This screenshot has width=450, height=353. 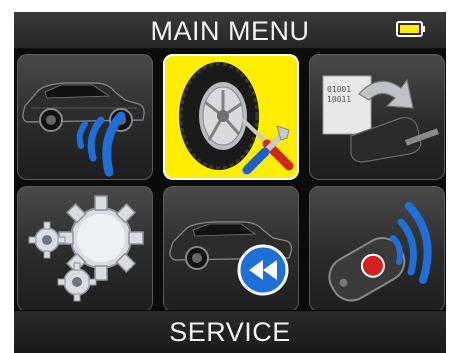 I want to click on menu-tile-tpms-check, so click(x=85, y=117).